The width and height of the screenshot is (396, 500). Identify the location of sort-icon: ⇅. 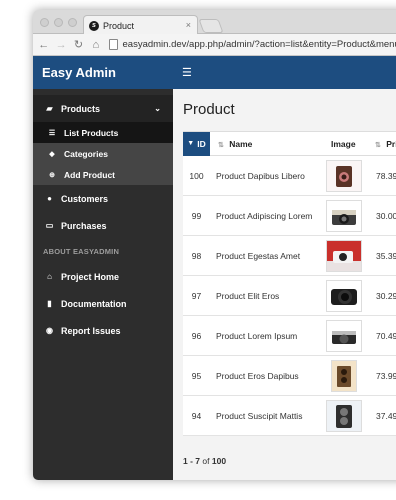
(378, 145).